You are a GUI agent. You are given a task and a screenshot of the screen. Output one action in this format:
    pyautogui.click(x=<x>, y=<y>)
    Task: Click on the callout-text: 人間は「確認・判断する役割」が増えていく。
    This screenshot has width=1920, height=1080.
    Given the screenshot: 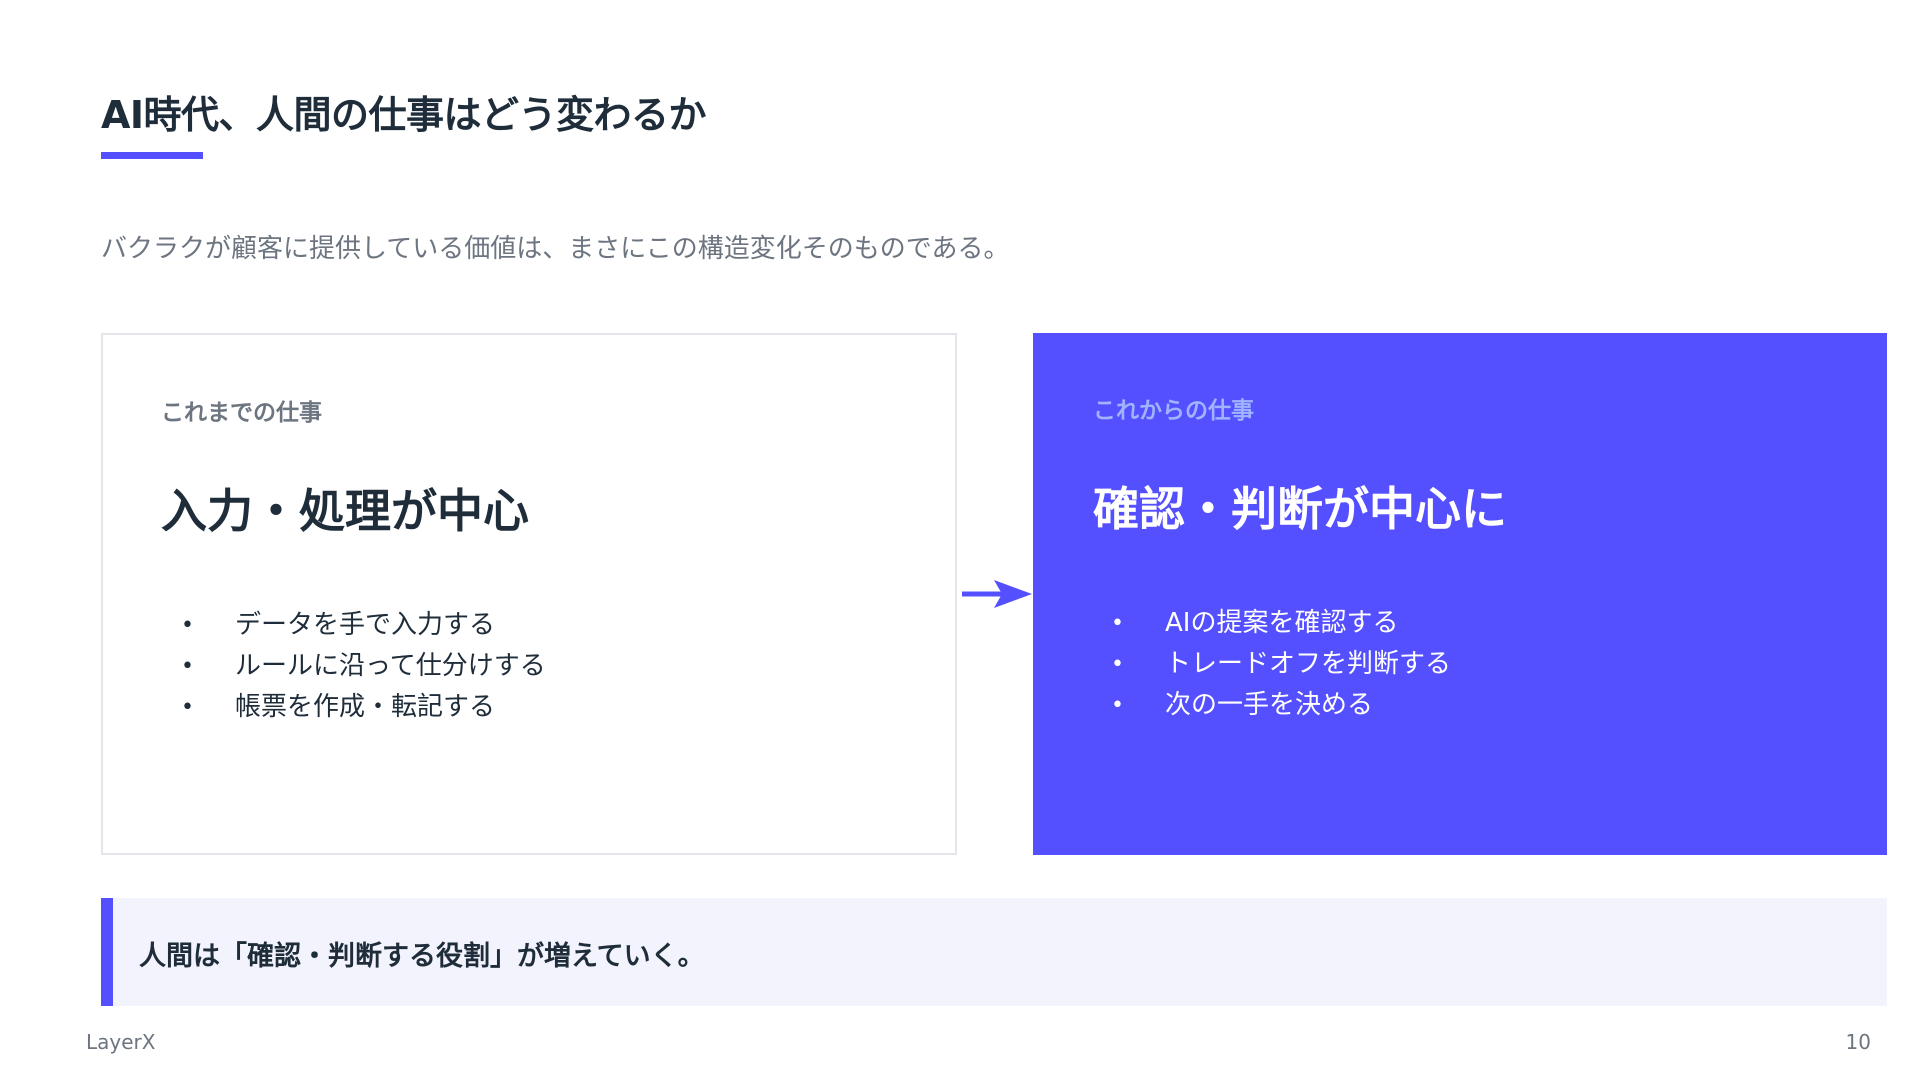 What is the action you would take?
    pyautogui.click(x=422, y=956)
    